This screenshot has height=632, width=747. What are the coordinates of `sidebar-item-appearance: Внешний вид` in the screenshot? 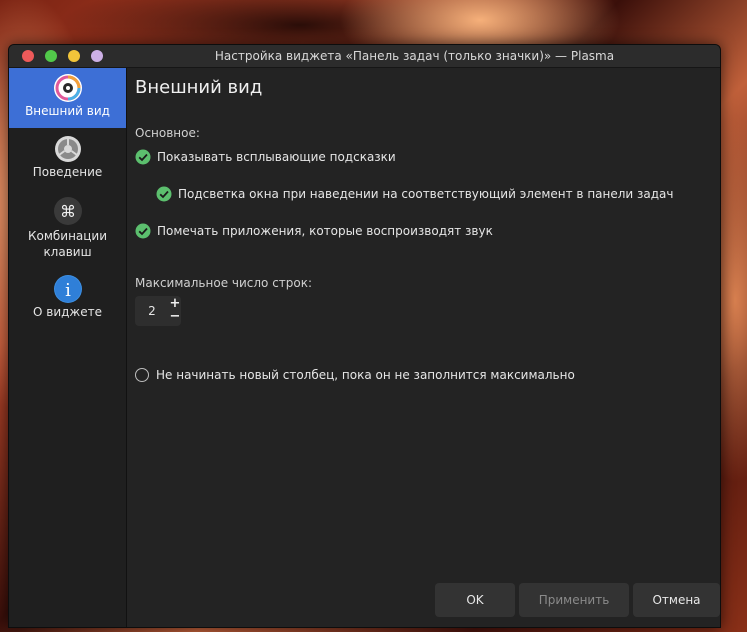 It's located at (67, 98).